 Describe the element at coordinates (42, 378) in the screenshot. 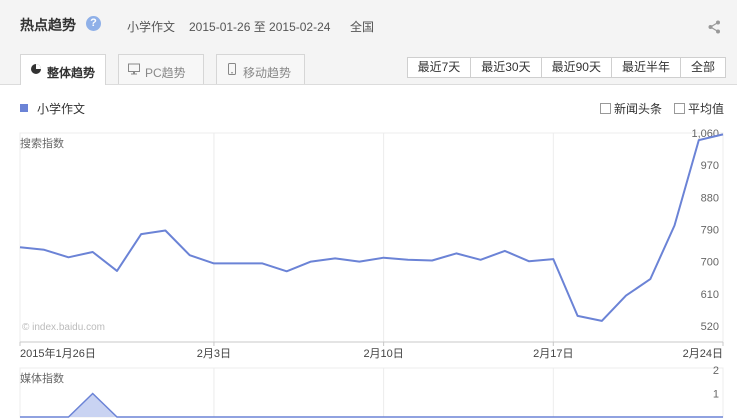

I see `media-y-axis-label: 媒体指数` at that location.